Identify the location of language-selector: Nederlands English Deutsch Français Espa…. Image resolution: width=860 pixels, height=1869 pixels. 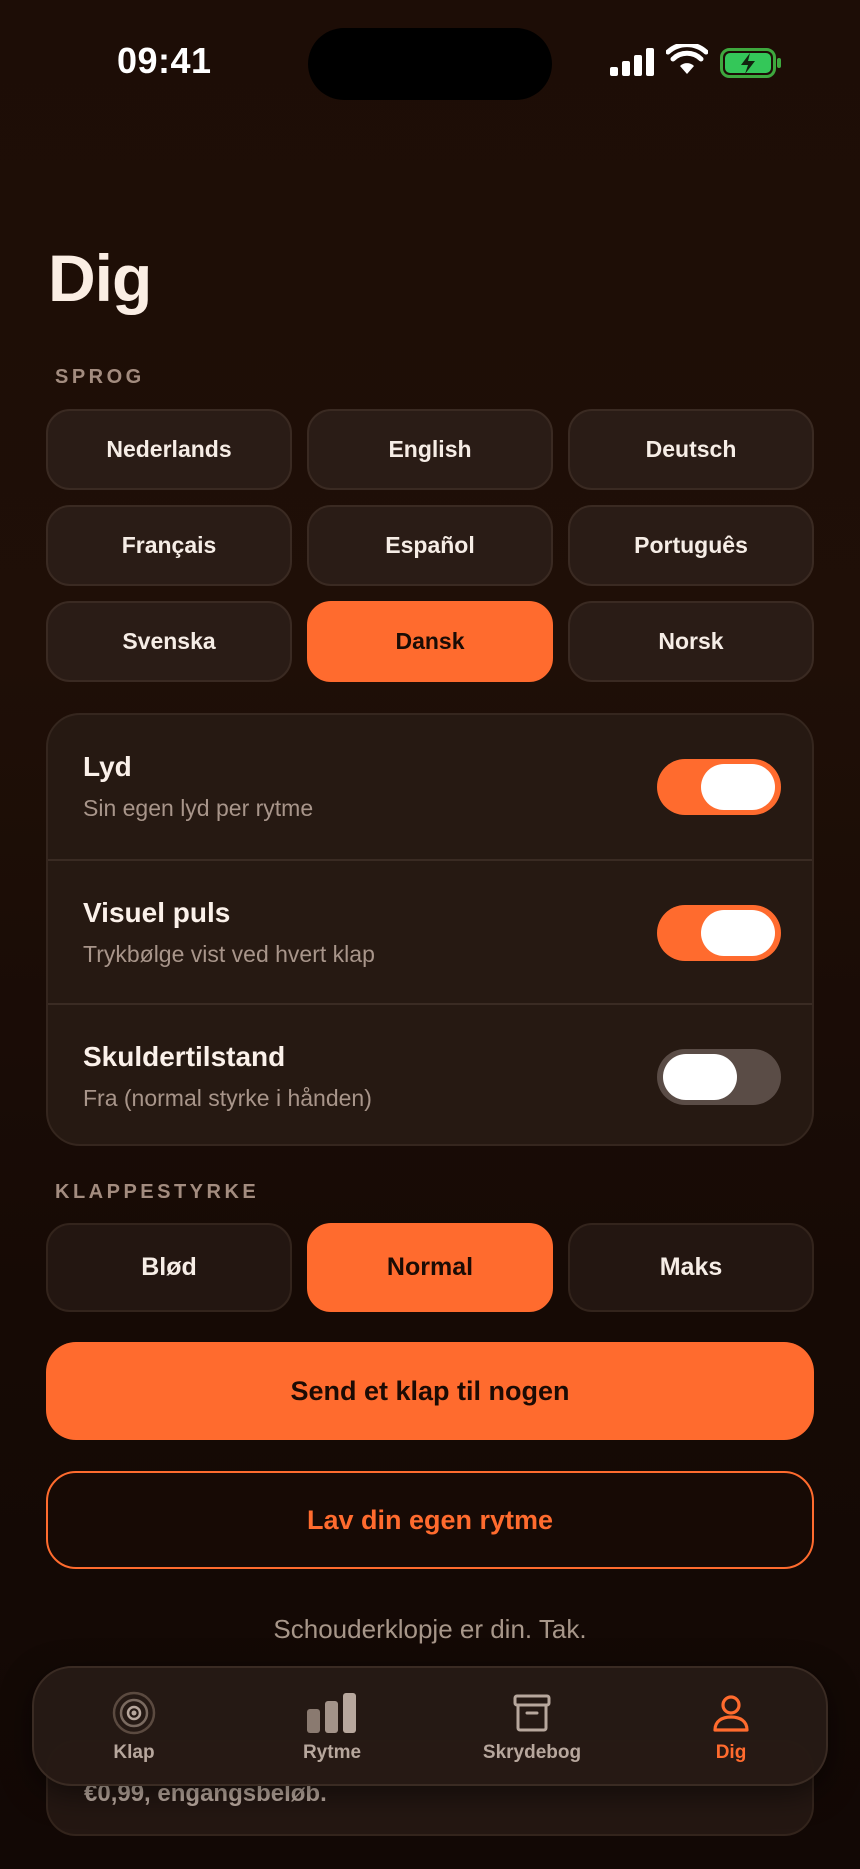
(430, 545).